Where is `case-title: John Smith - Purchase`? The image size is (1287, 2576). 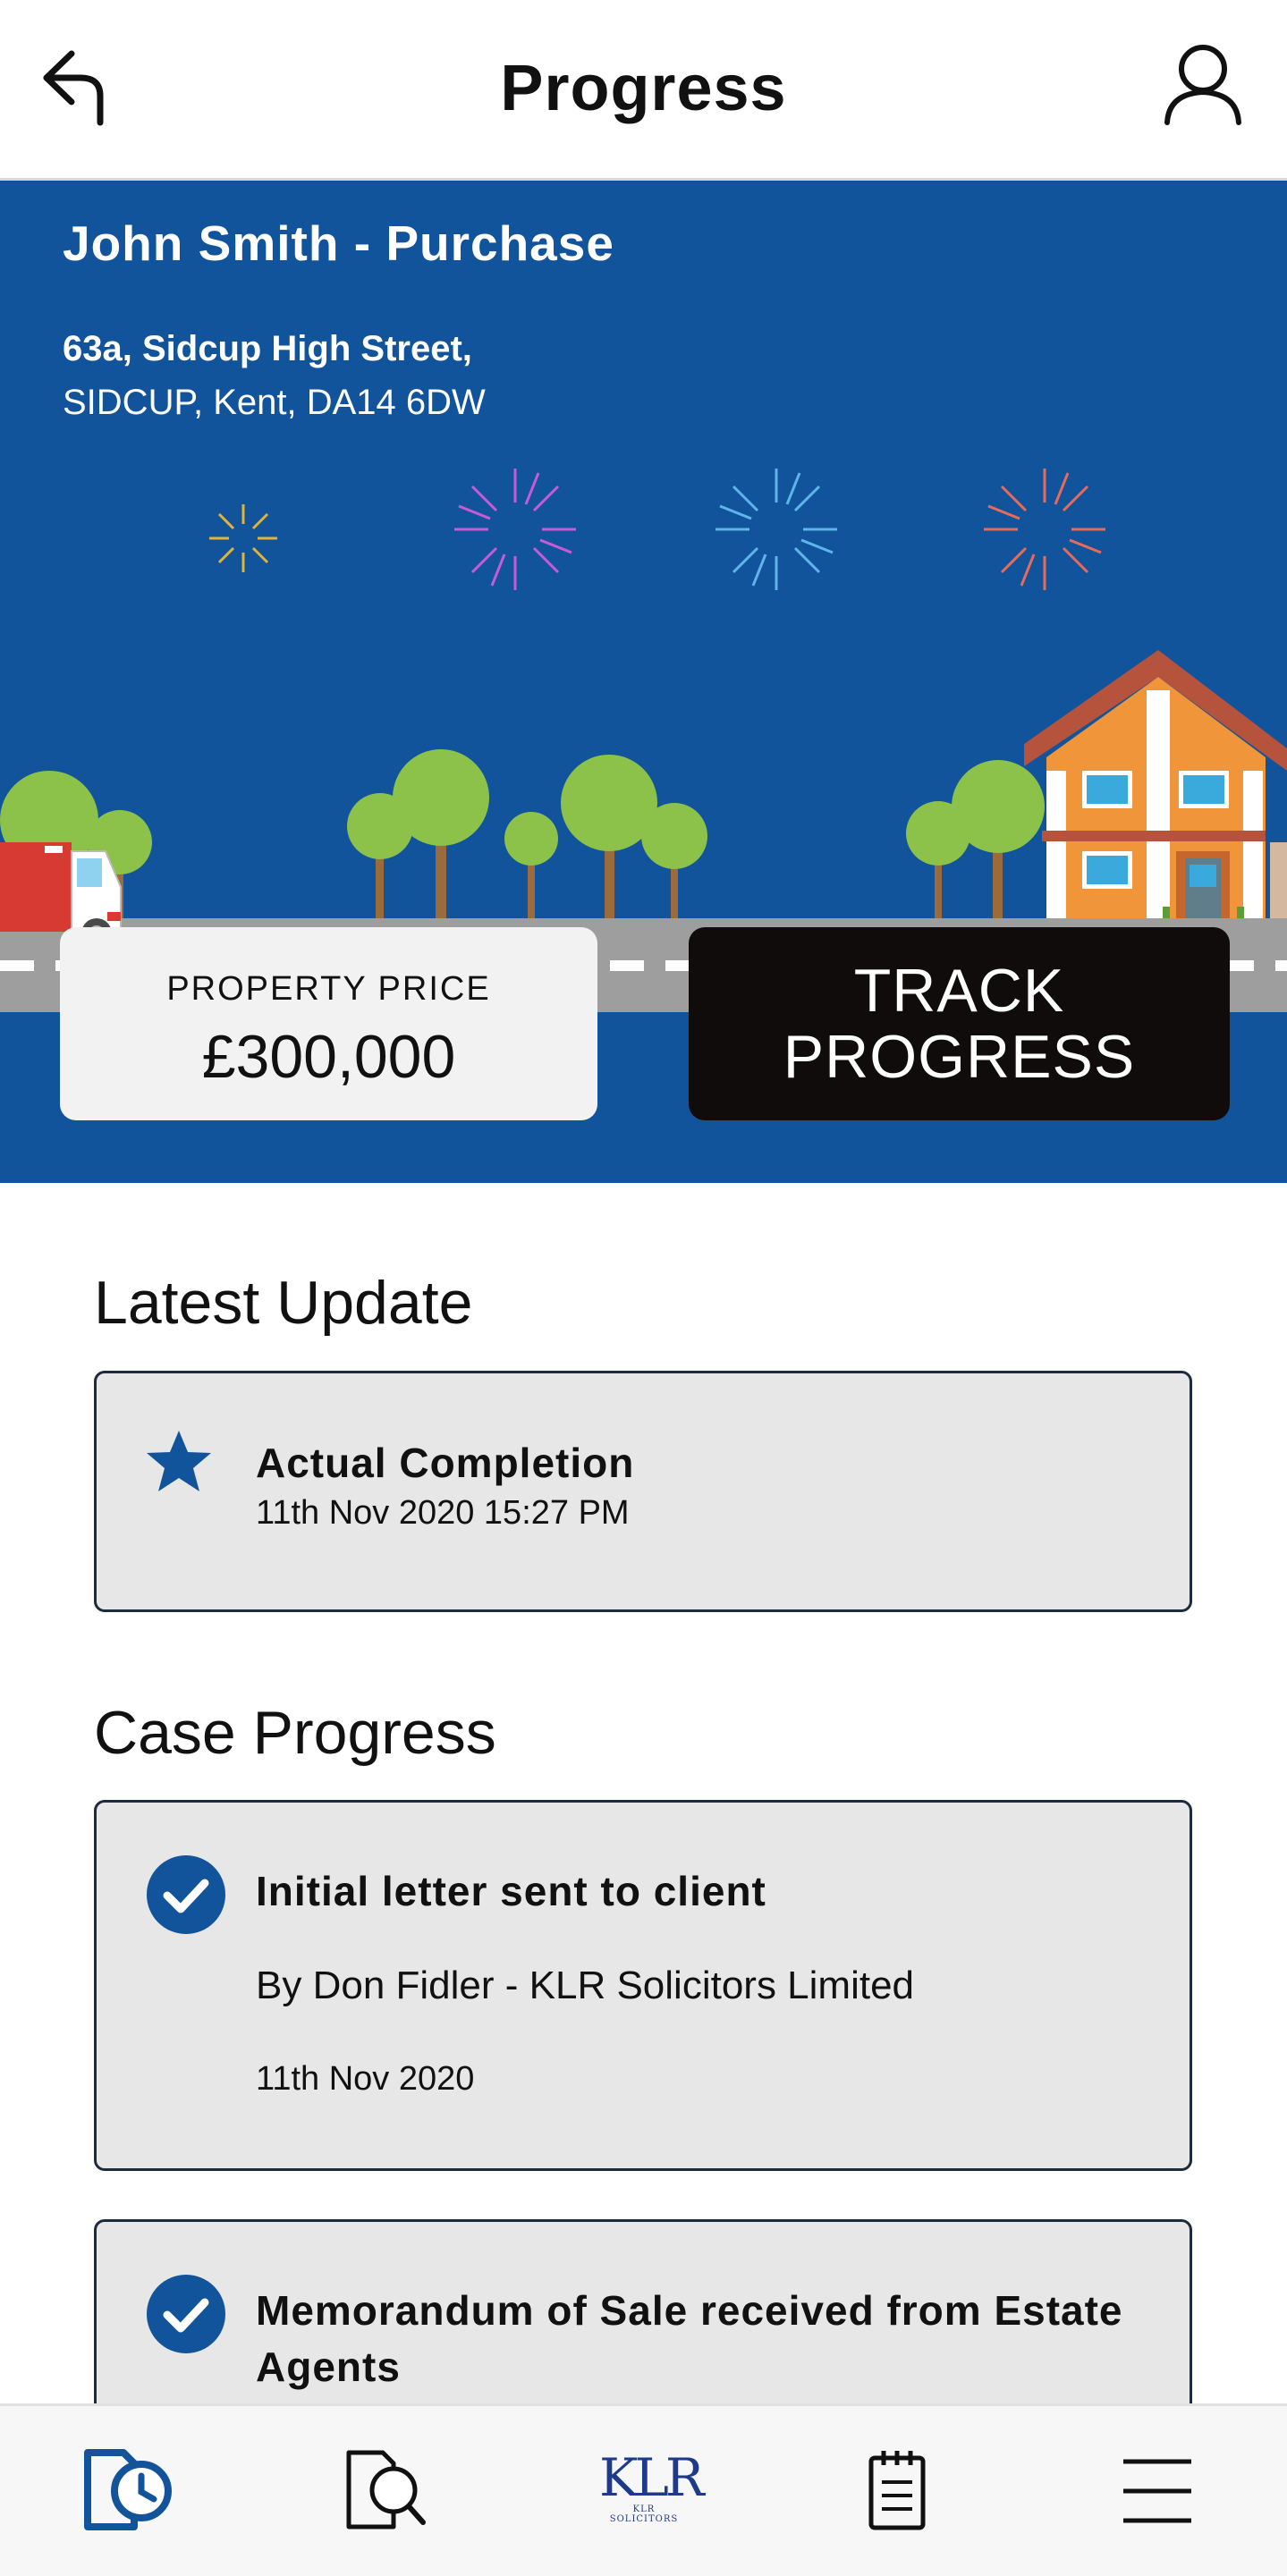
case-title: John Smith - Purchase is located at coordinates (338, 243).